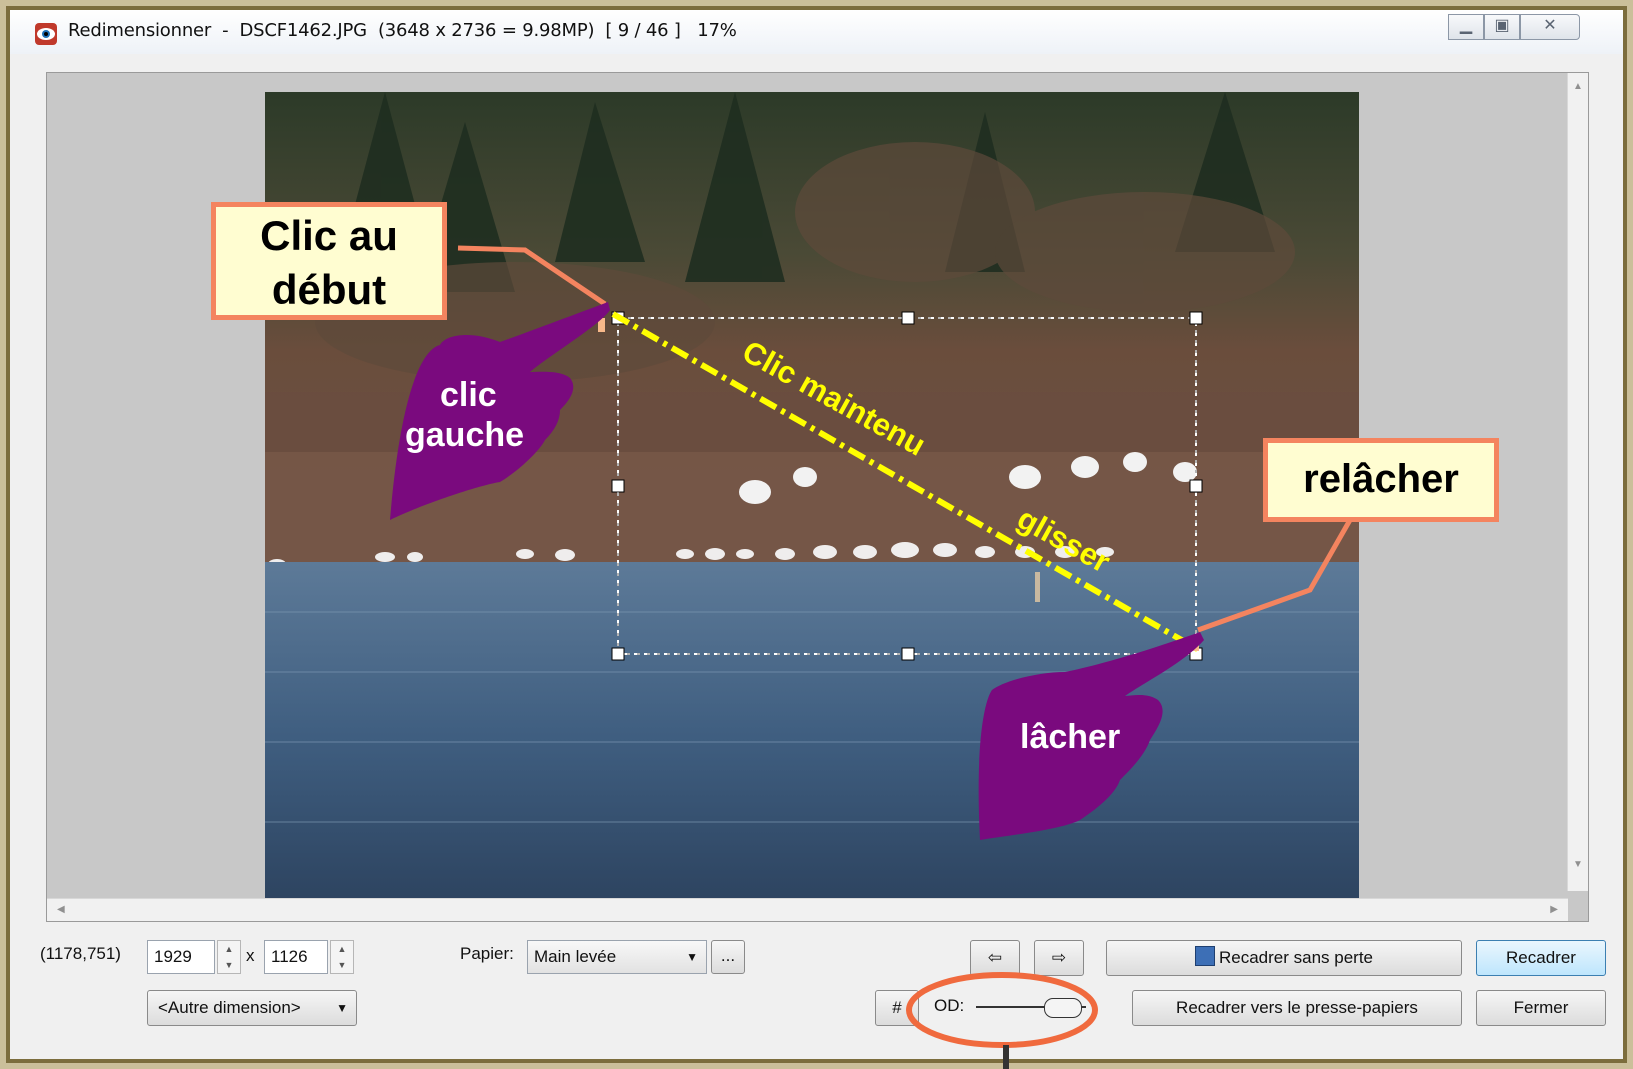 The width and height of the screenshot is (1633, 1069). Describe the element at coordinates (834, 398) in the screenshot. I see `drag-hold-label: Clic maintenu` at that location.